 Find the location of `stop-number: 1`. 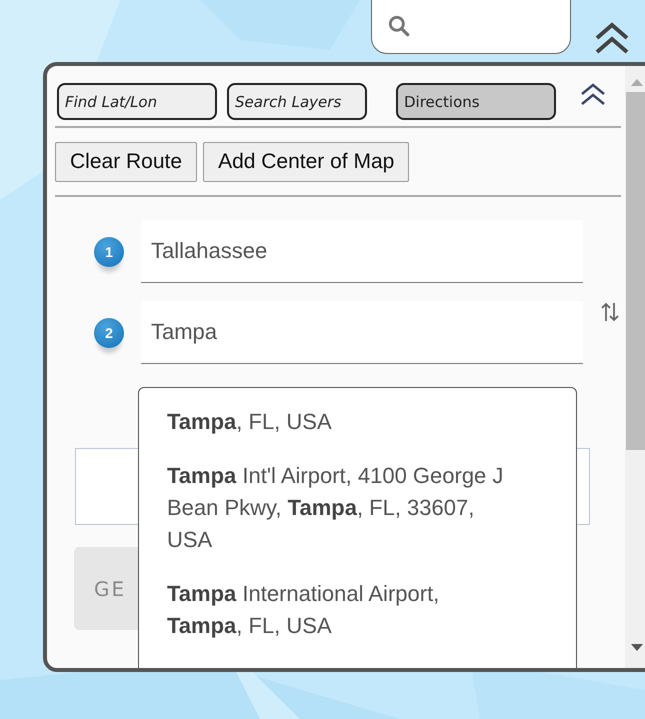

stop-number: 1 is located at coordinates (109, 251).